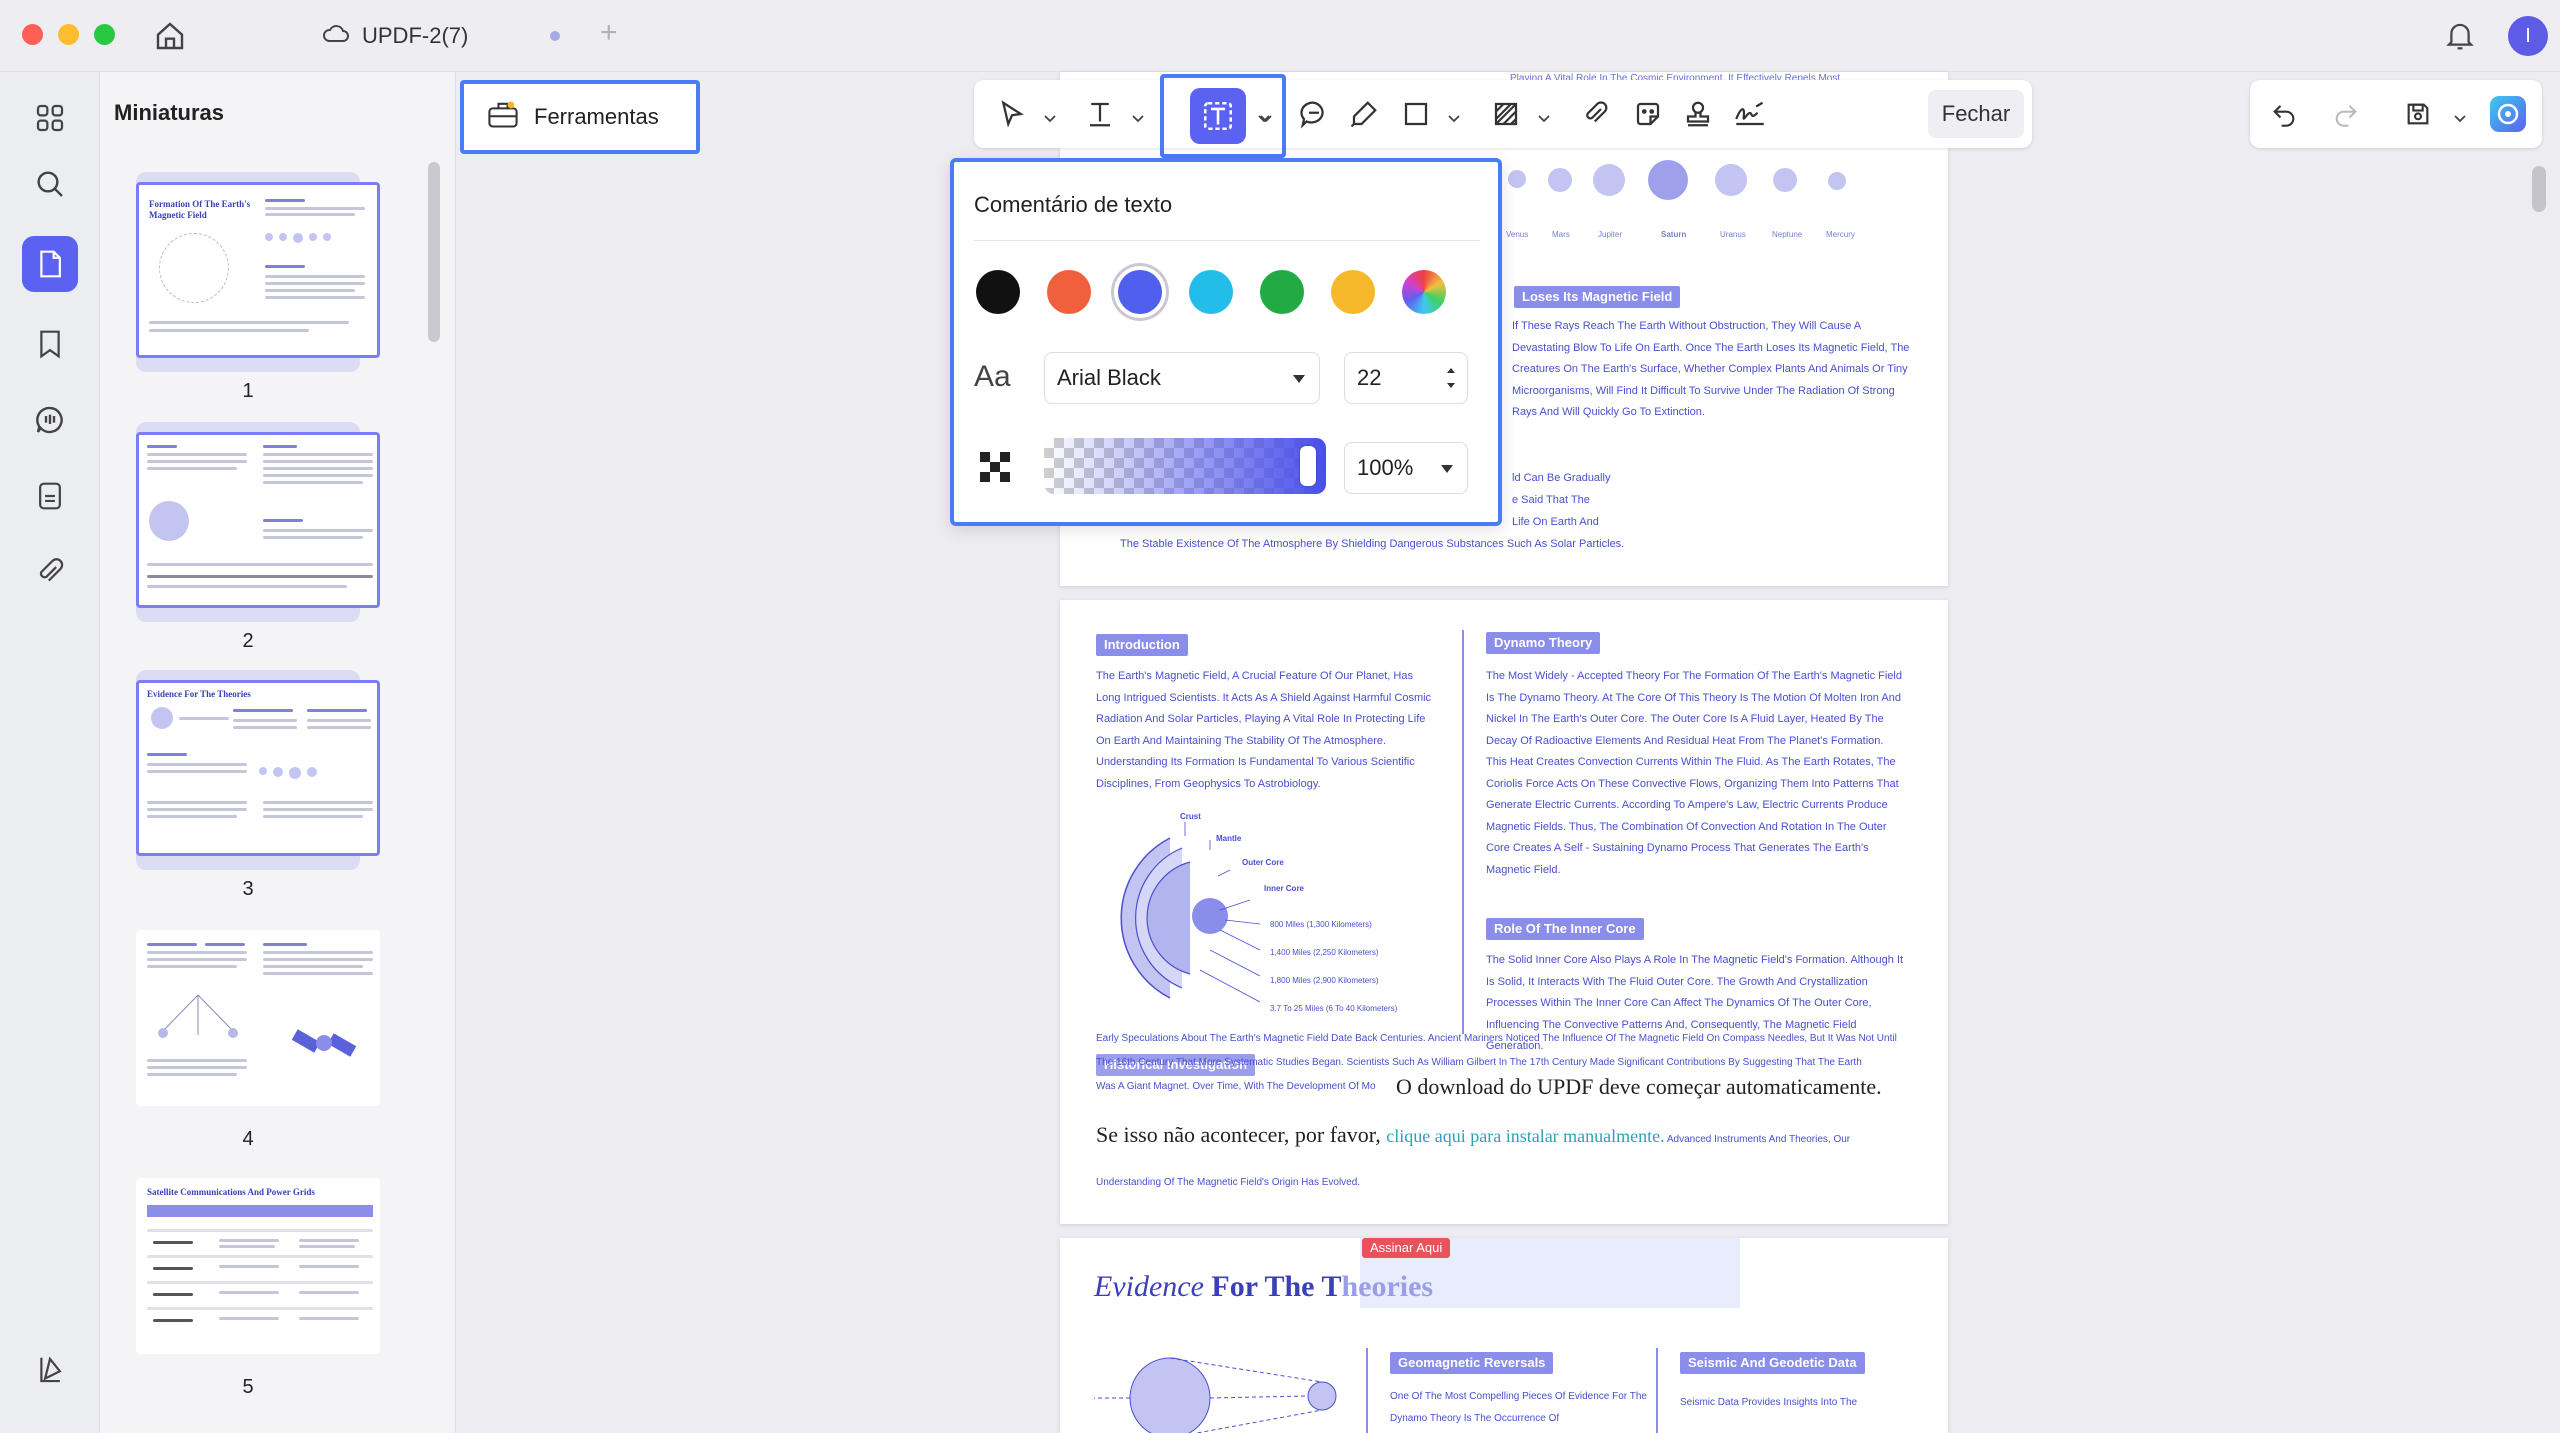 The width and height of the screenshot is (2560, 1433). Describe the element at coordinates (1561, 478) in the screenshot. I see `paragraph-fragment: ld Can Be Gradually` at that location.